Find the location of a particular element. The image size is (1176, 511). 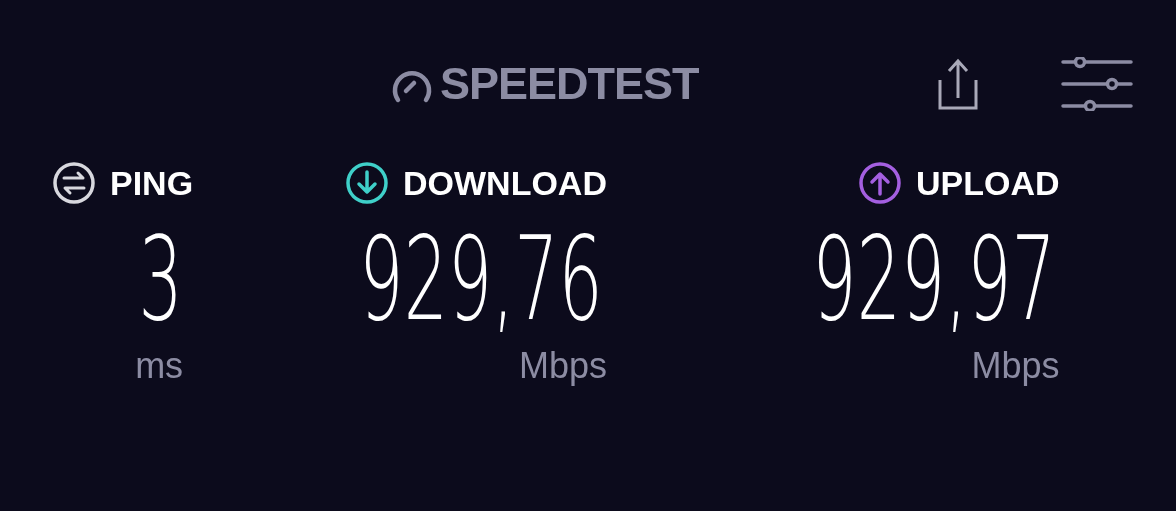

metric-label: PING is located at coordinates (152, 183).